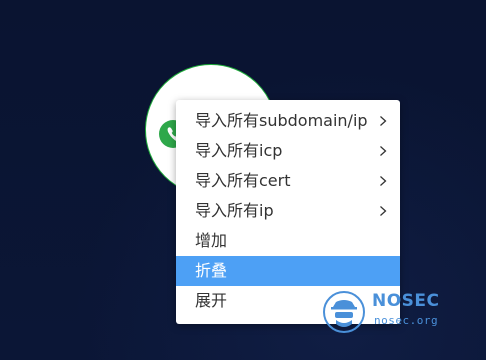 The height and width of the screenshot is (360, 486). I want to click on menu-item-import-ip: 导入所有ip, so click(288, 211).